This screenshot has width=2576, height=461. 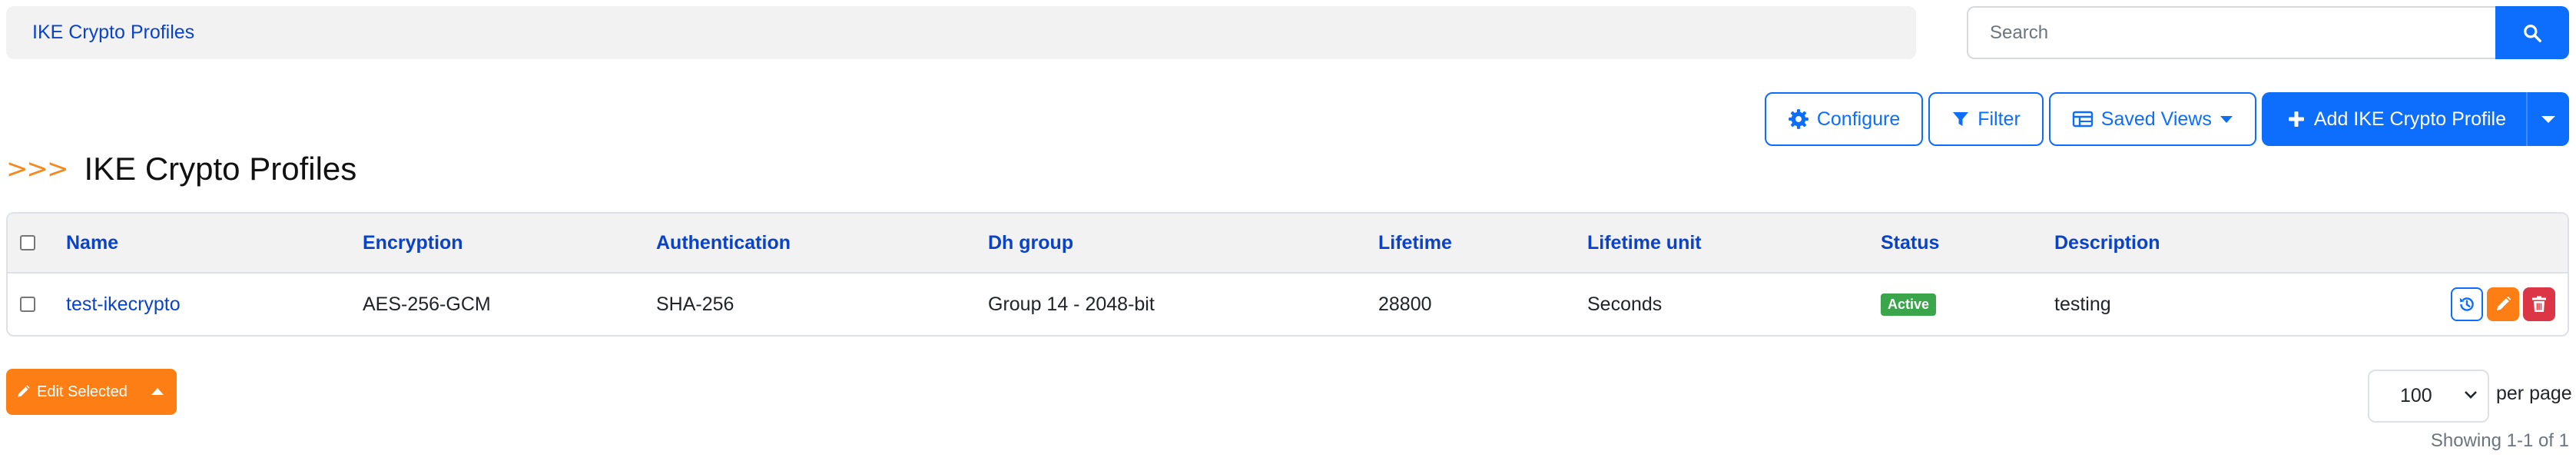 I want to click on cell-encryption: AES-256-GCM, so click(x=427, y=304).